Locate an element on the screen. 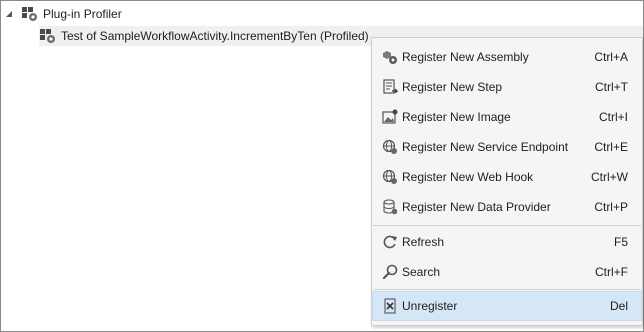 The image size is (644, 332). search-icon is located at coordinates (390, 272).